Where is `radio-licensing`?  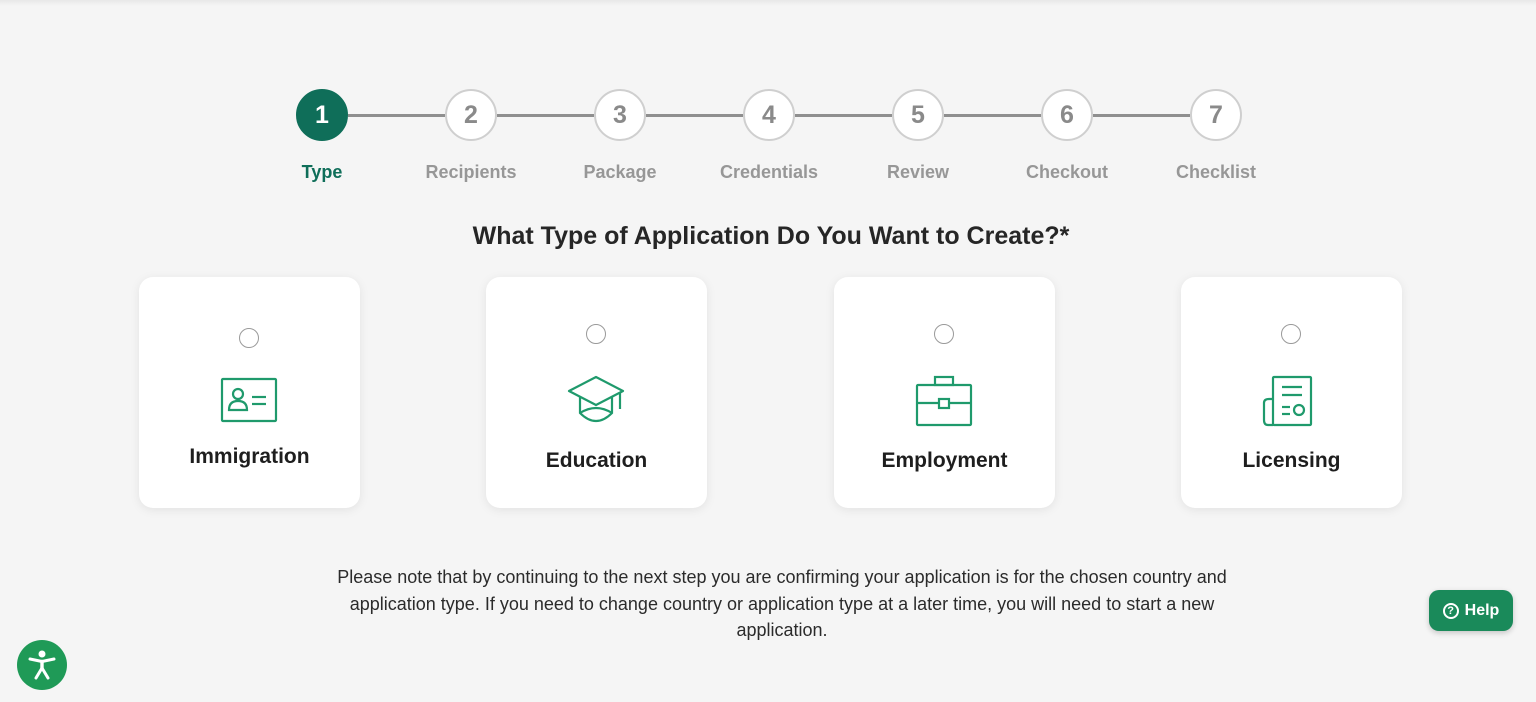
radio-licensing is located at coordinates (1291, 334).